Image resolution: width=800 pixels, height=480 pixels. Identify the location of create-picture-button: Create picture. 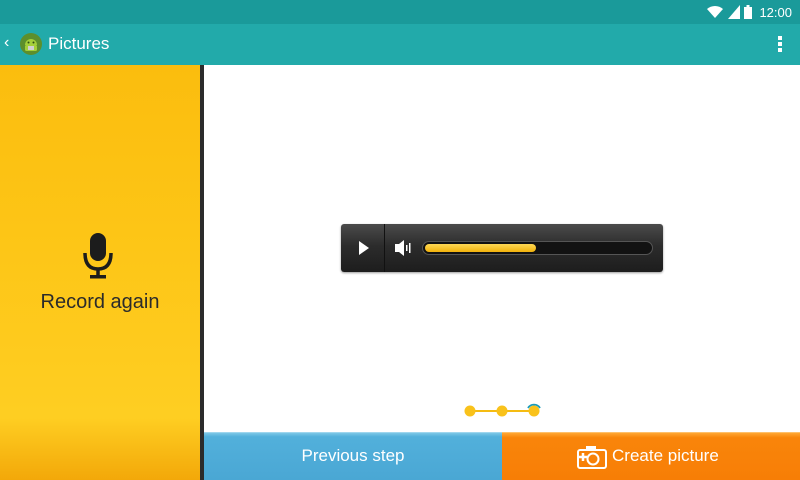
(651, 456).